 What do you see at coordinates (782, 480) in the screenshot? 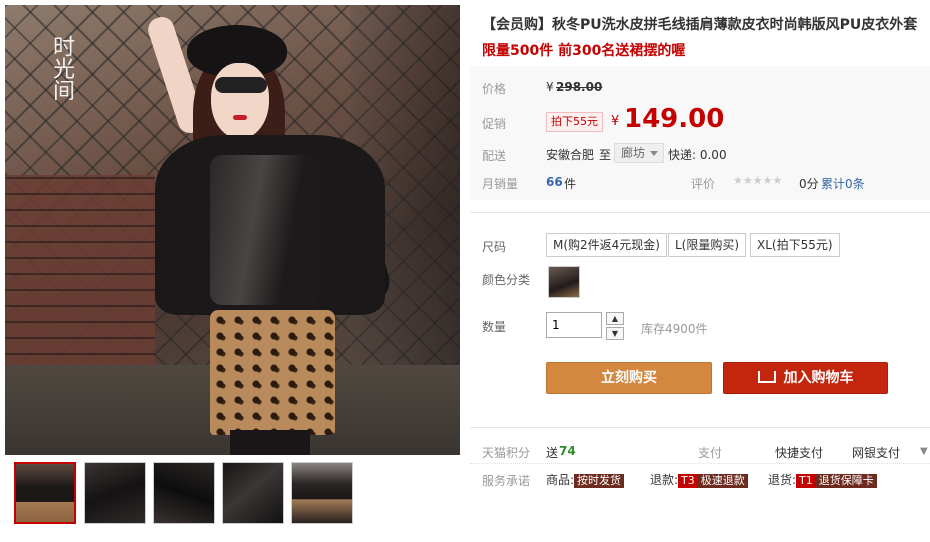
I see `service-return-prefix: 退货:` at bounding box center [782, 480].